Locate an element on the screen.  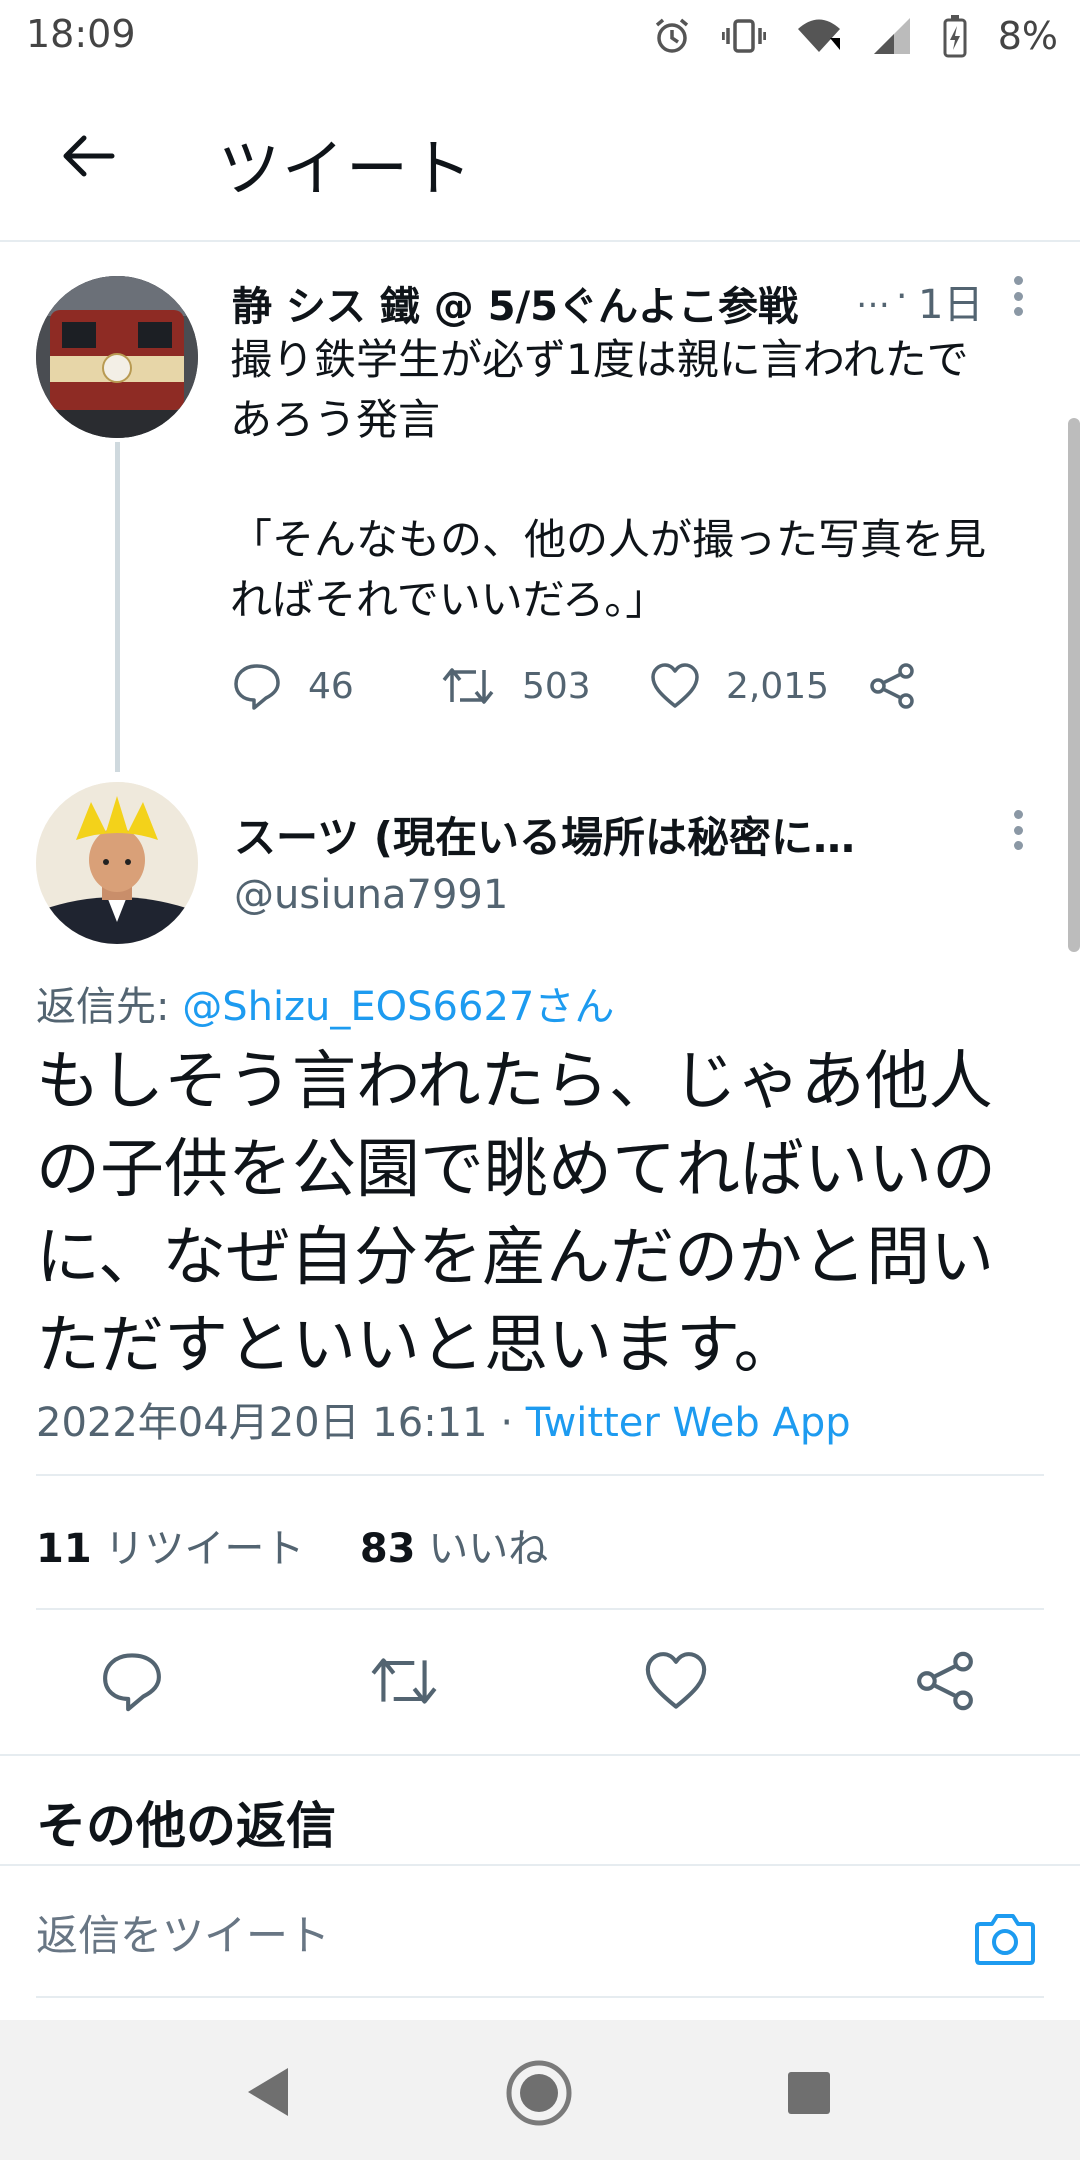
likes-stat: 83 いいね is located at coordinates (454, 1549).